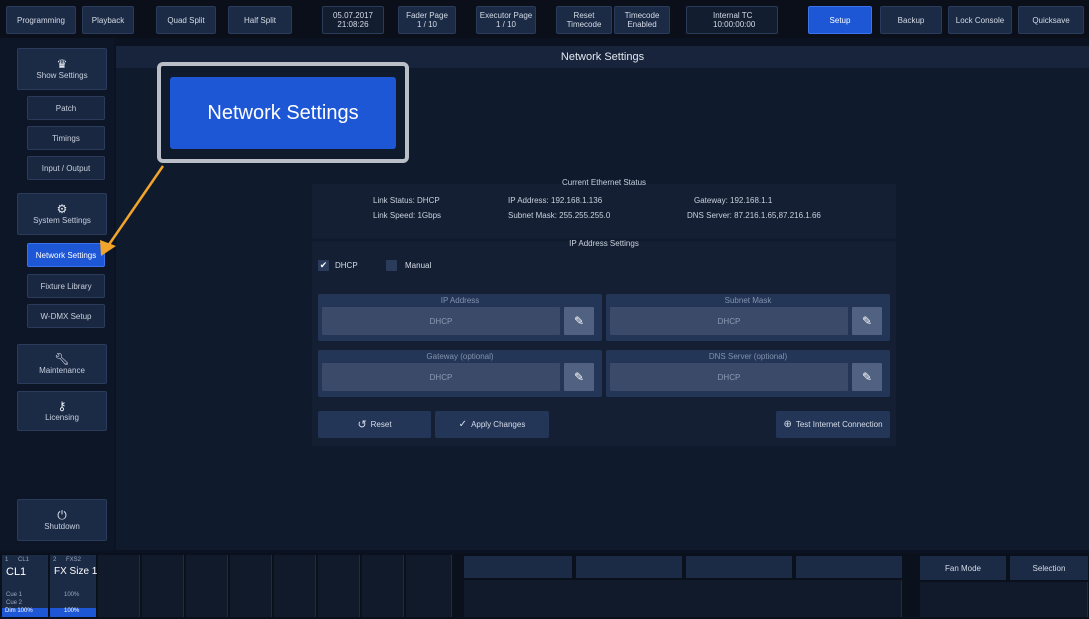 The width and height of the screenshot is (1089, 619). I want to click on fader-page-value: 1 / 10, so click(426, 24).